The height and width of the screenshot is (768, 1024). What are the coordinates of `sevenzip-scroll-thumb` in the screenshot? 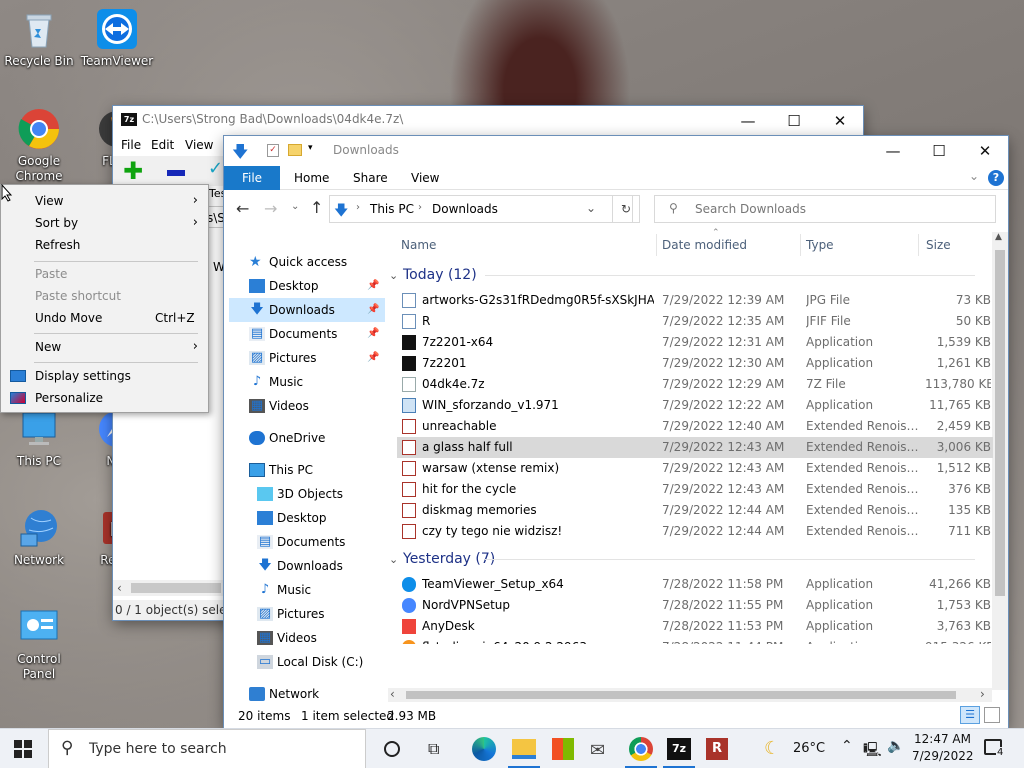 It's located at (176, 588).